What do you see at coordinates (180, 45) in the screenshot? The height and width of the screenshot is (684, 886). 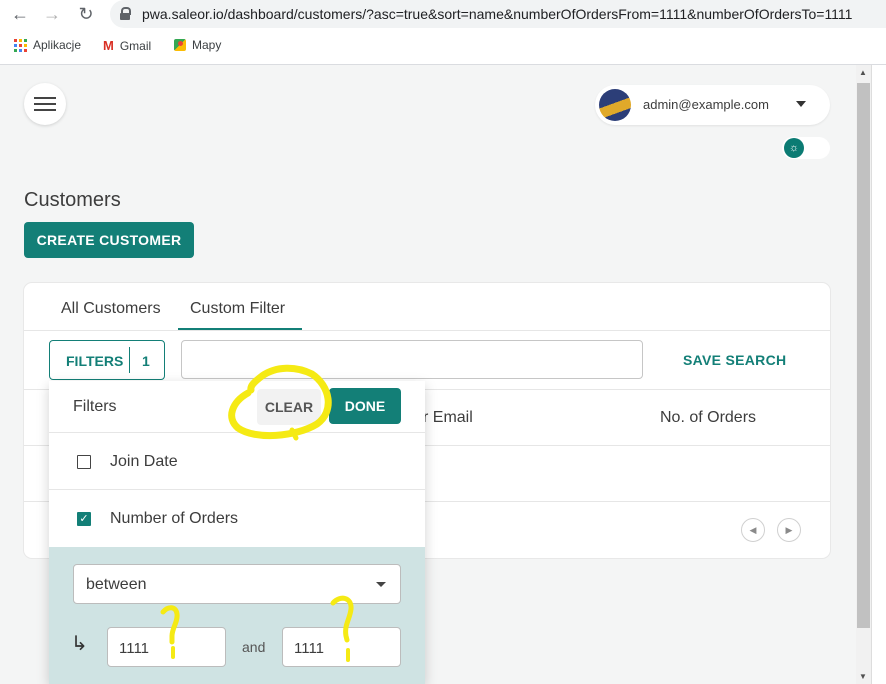 I see `maps-icon` at bounding box center [180, 45].